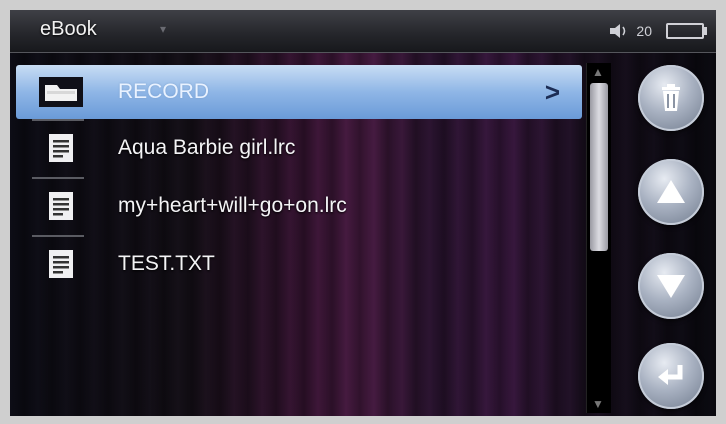 The width and height of the screenshot is (726, 424). I want to click on trash-icon, so click(671, 97).